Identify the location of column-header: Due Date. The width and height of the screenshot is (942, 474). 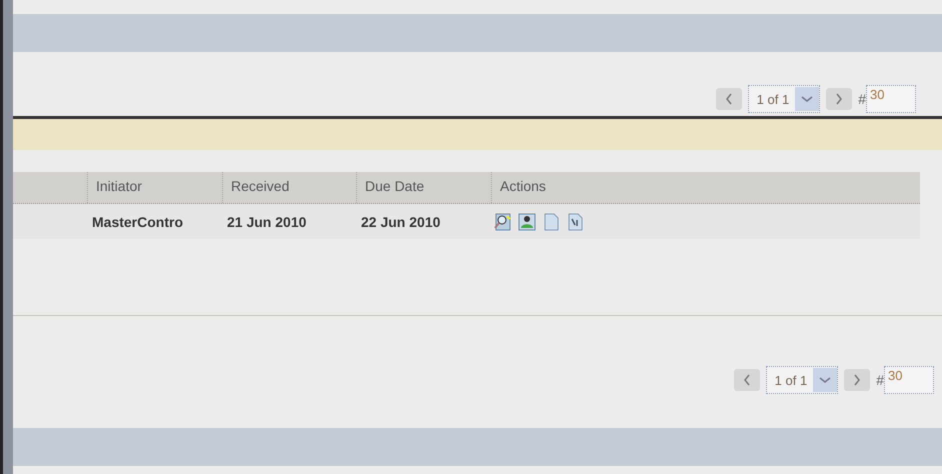
(423, 187).